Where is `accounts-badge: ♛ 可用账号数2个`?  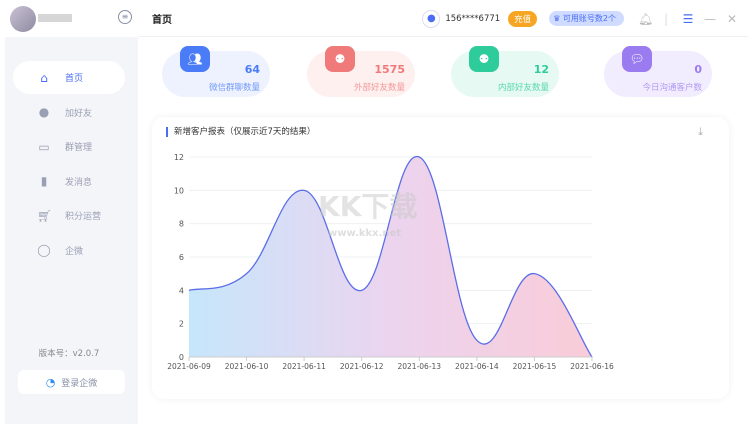 accounts-badge: ♛ 可用账号数2个 is located at coordinates (586, 18).